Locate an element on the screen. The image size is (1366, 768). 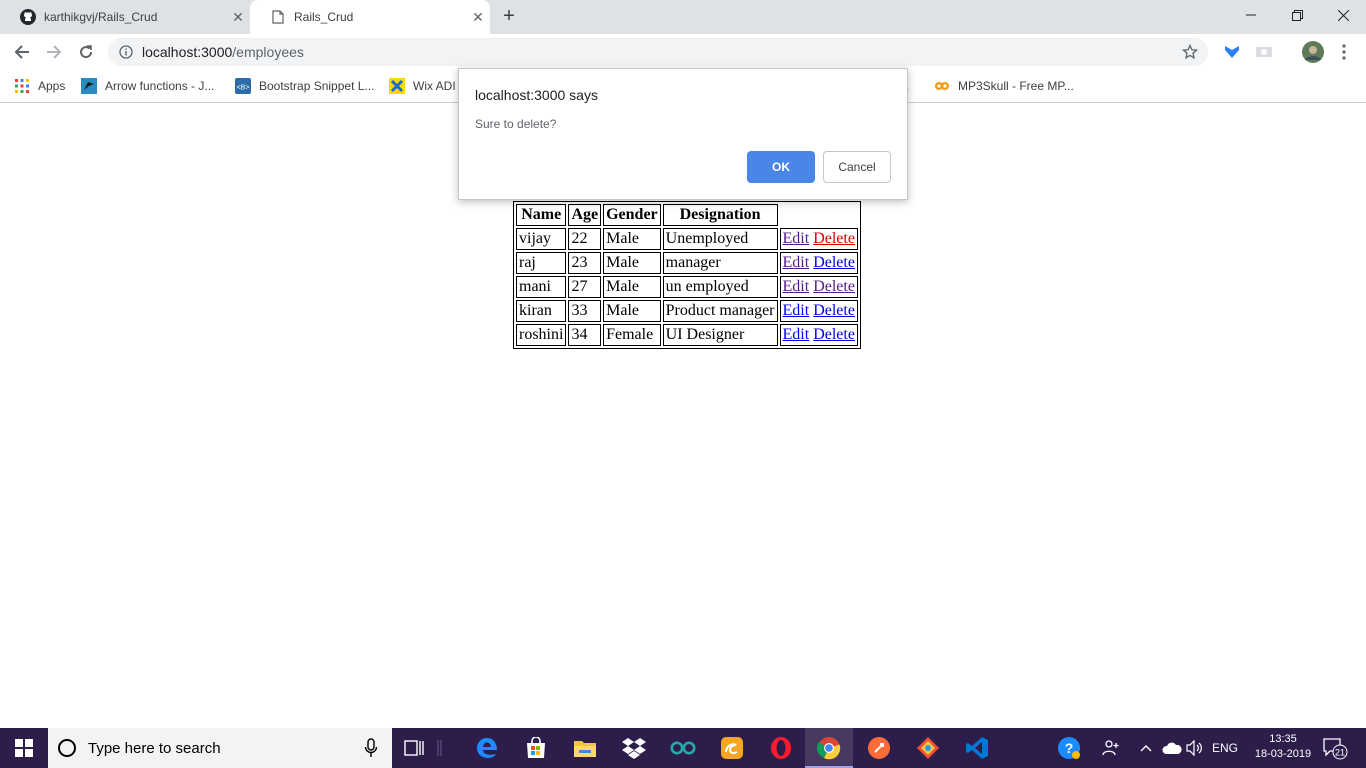
cell-name: kiran is located at coordinates (541, 311).